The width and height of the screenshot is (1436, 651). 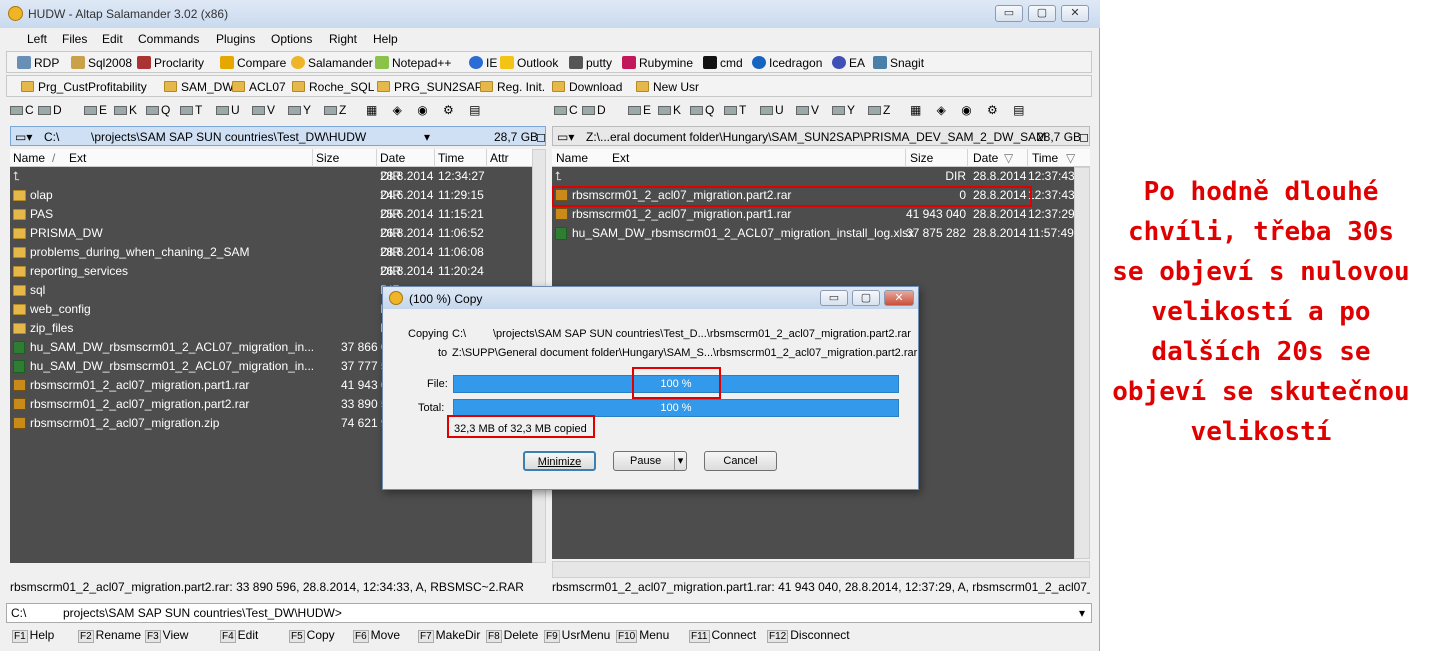 I want to click on left-file-row: reporting_services DIR 26.8.2014 11:20:24, so click(x=271, y=271).